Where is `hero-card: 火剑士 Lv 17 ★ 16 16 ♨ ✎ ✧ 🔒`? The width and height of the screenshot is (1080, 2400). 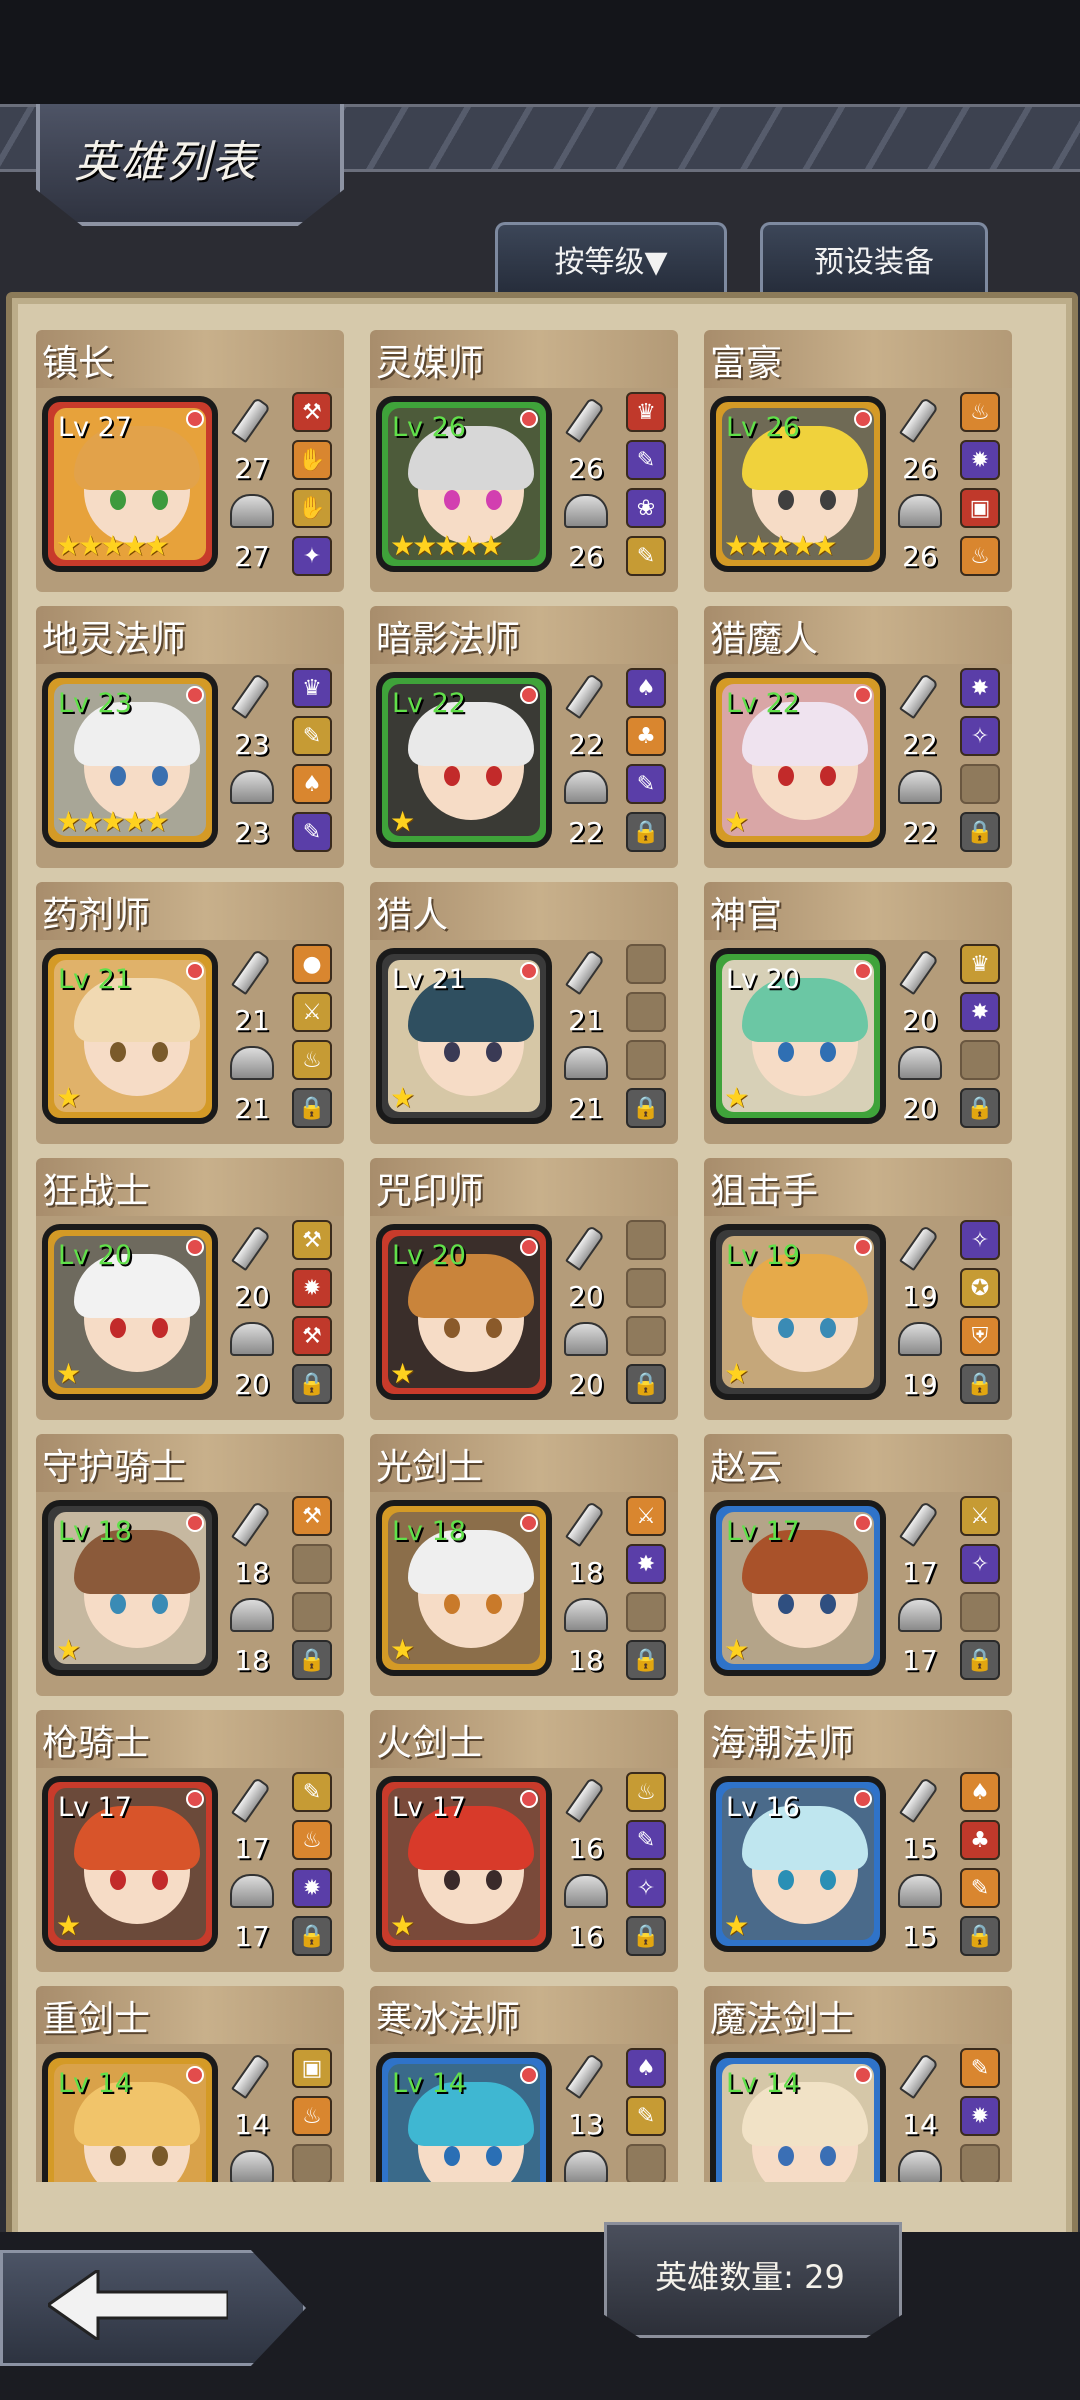
hero-card: 火剑士 Lv 17 ★ 16 16 ♨ ✎ ✧ 🔒 is located at coordinates (524, 1841).